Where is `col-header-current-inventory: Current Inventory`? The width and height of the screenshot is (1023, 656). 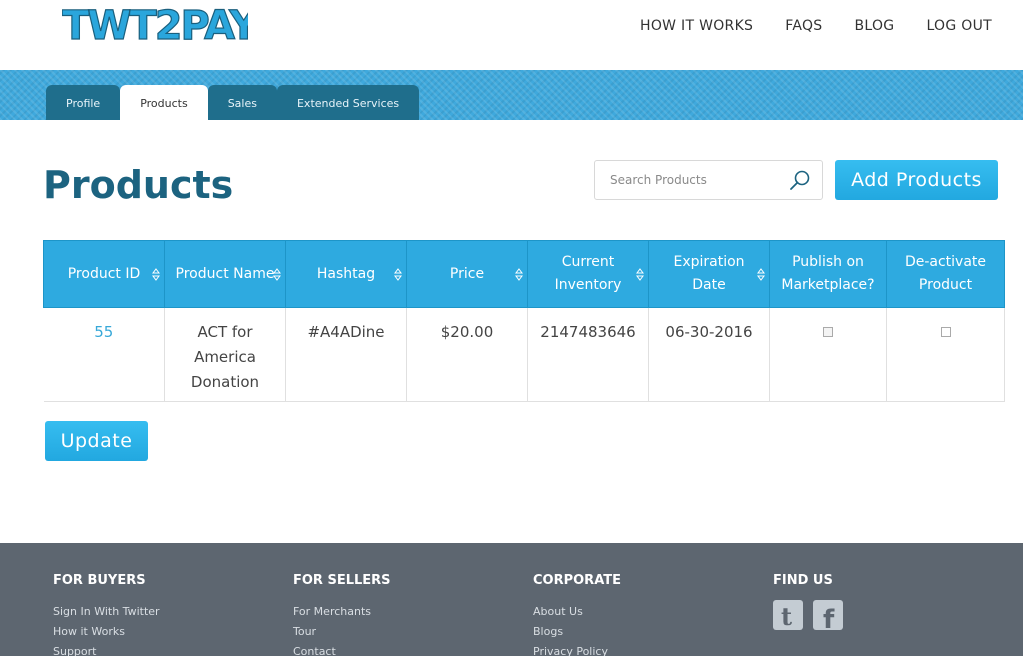 col-header-current-inventory: Current Inventory is located at coordinates (588, 274).